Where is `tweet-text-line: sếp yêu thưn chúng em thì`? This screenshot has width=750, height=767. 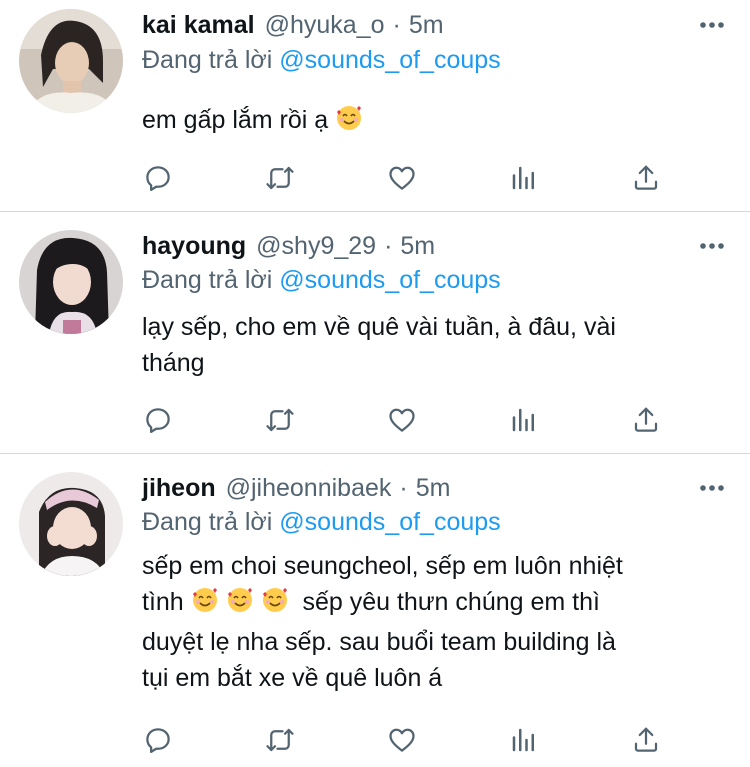 tweet-text-line: sếp yêu thưn chúng em thì is located at coordinates (451, 602).